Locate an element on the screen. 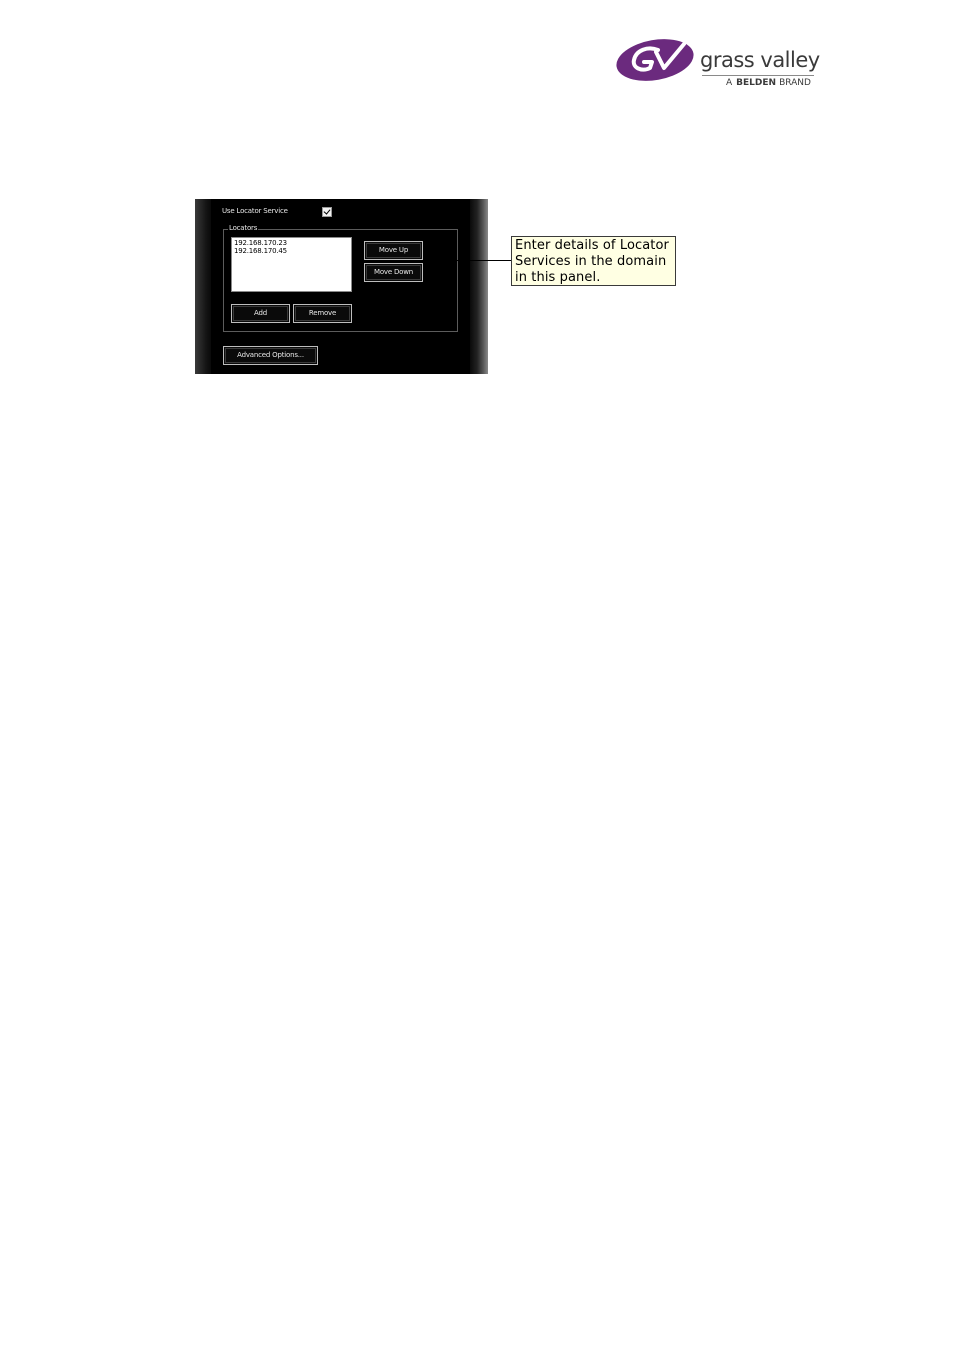  use-locator-checkbox is located at coordinates (327, 212).